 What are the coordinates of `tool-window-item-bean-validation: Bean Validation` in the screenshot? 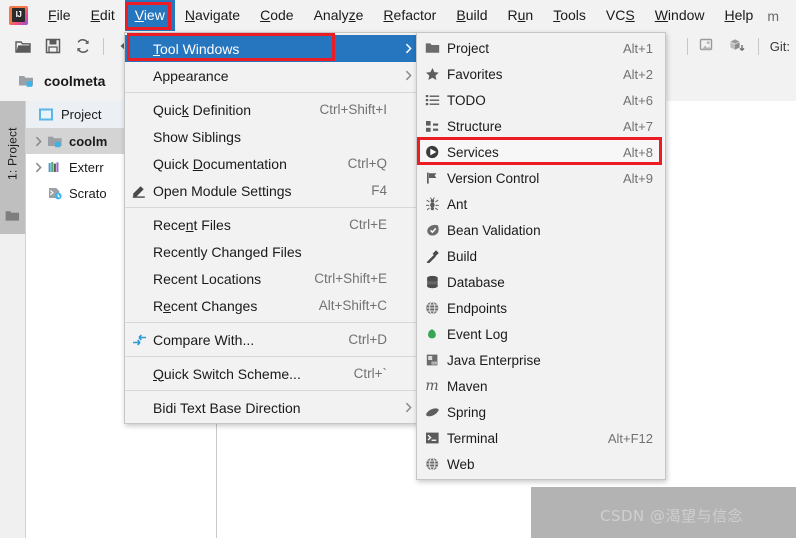 It's located at (541, 230).